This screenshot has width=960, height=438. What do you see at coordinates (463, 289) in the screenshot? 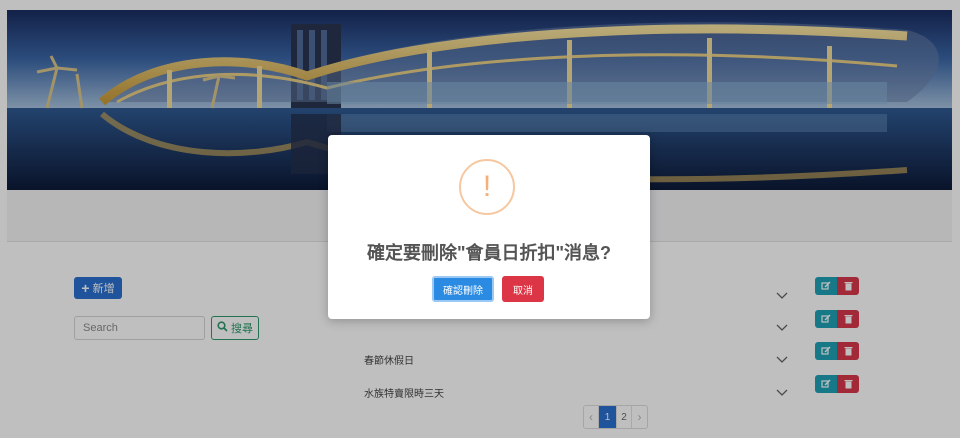
I see `confirm-delete-button: 確認刪除` at bounding box center [463, 289].